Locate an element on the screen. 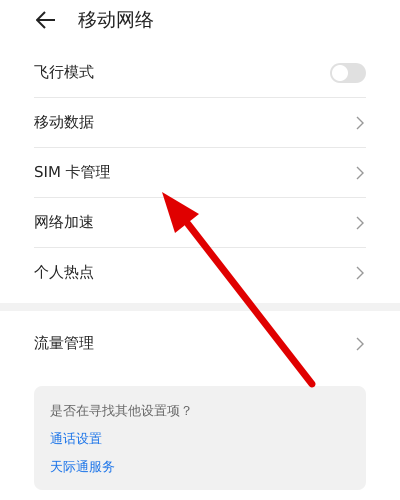 This screenshot has width=400, height=500. suggestion-question: 是否在寻找其他设置项？ is located at coordinates (121, 411).